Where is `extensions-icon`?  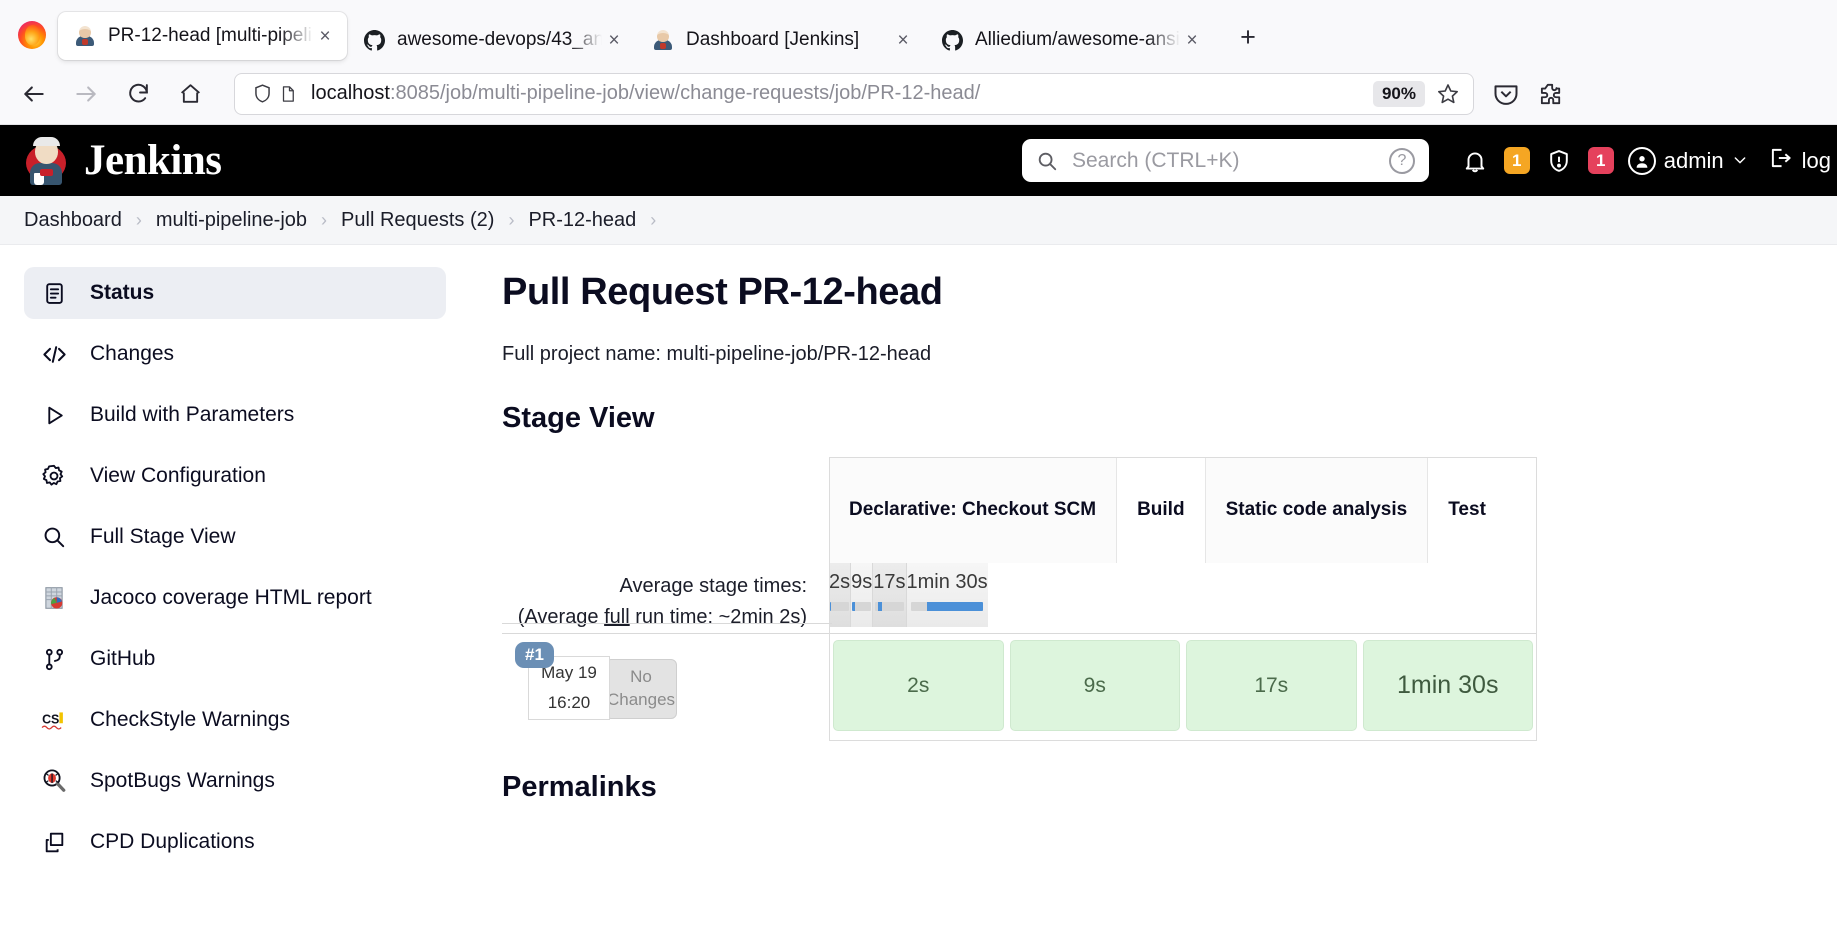 extensions-icon is located at coordinates (1550, 94).